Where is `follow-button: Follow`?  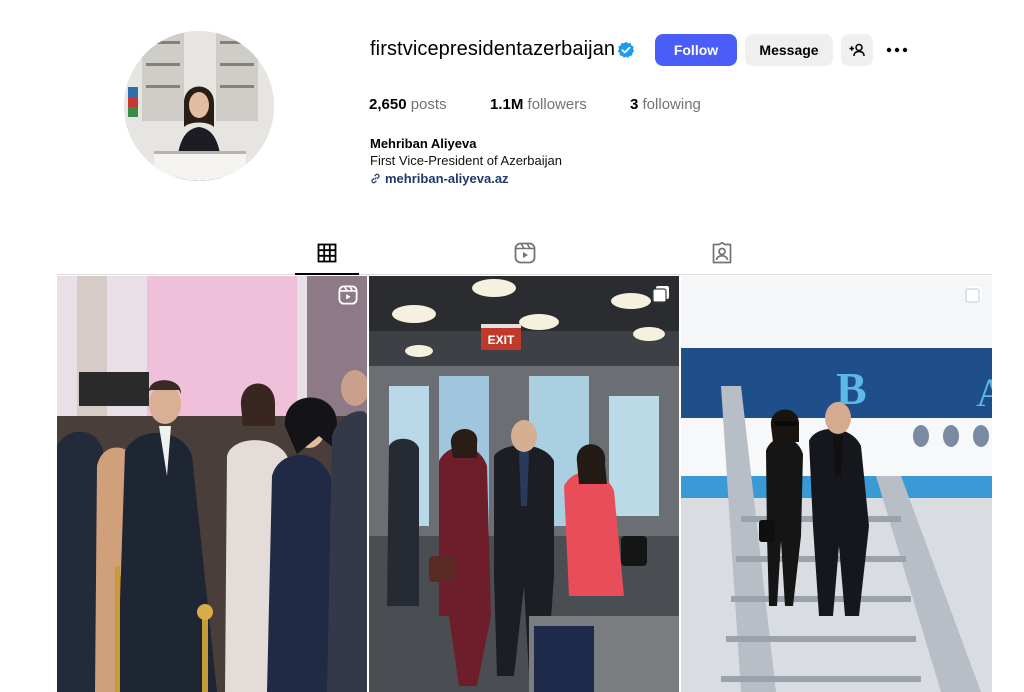
follow-button: Follow is located at coordinates (696, 50).